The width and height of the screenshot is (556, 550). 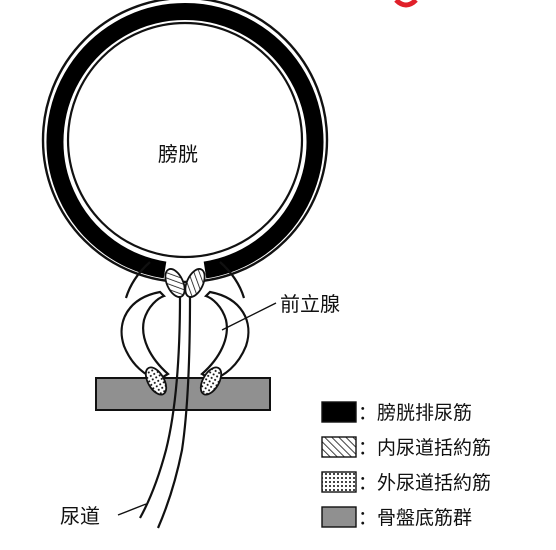 What do you see at coordinates (183, 394) in the screenshot?
I see `pelvic-floor-muscle` at bounding box center [183, 394].